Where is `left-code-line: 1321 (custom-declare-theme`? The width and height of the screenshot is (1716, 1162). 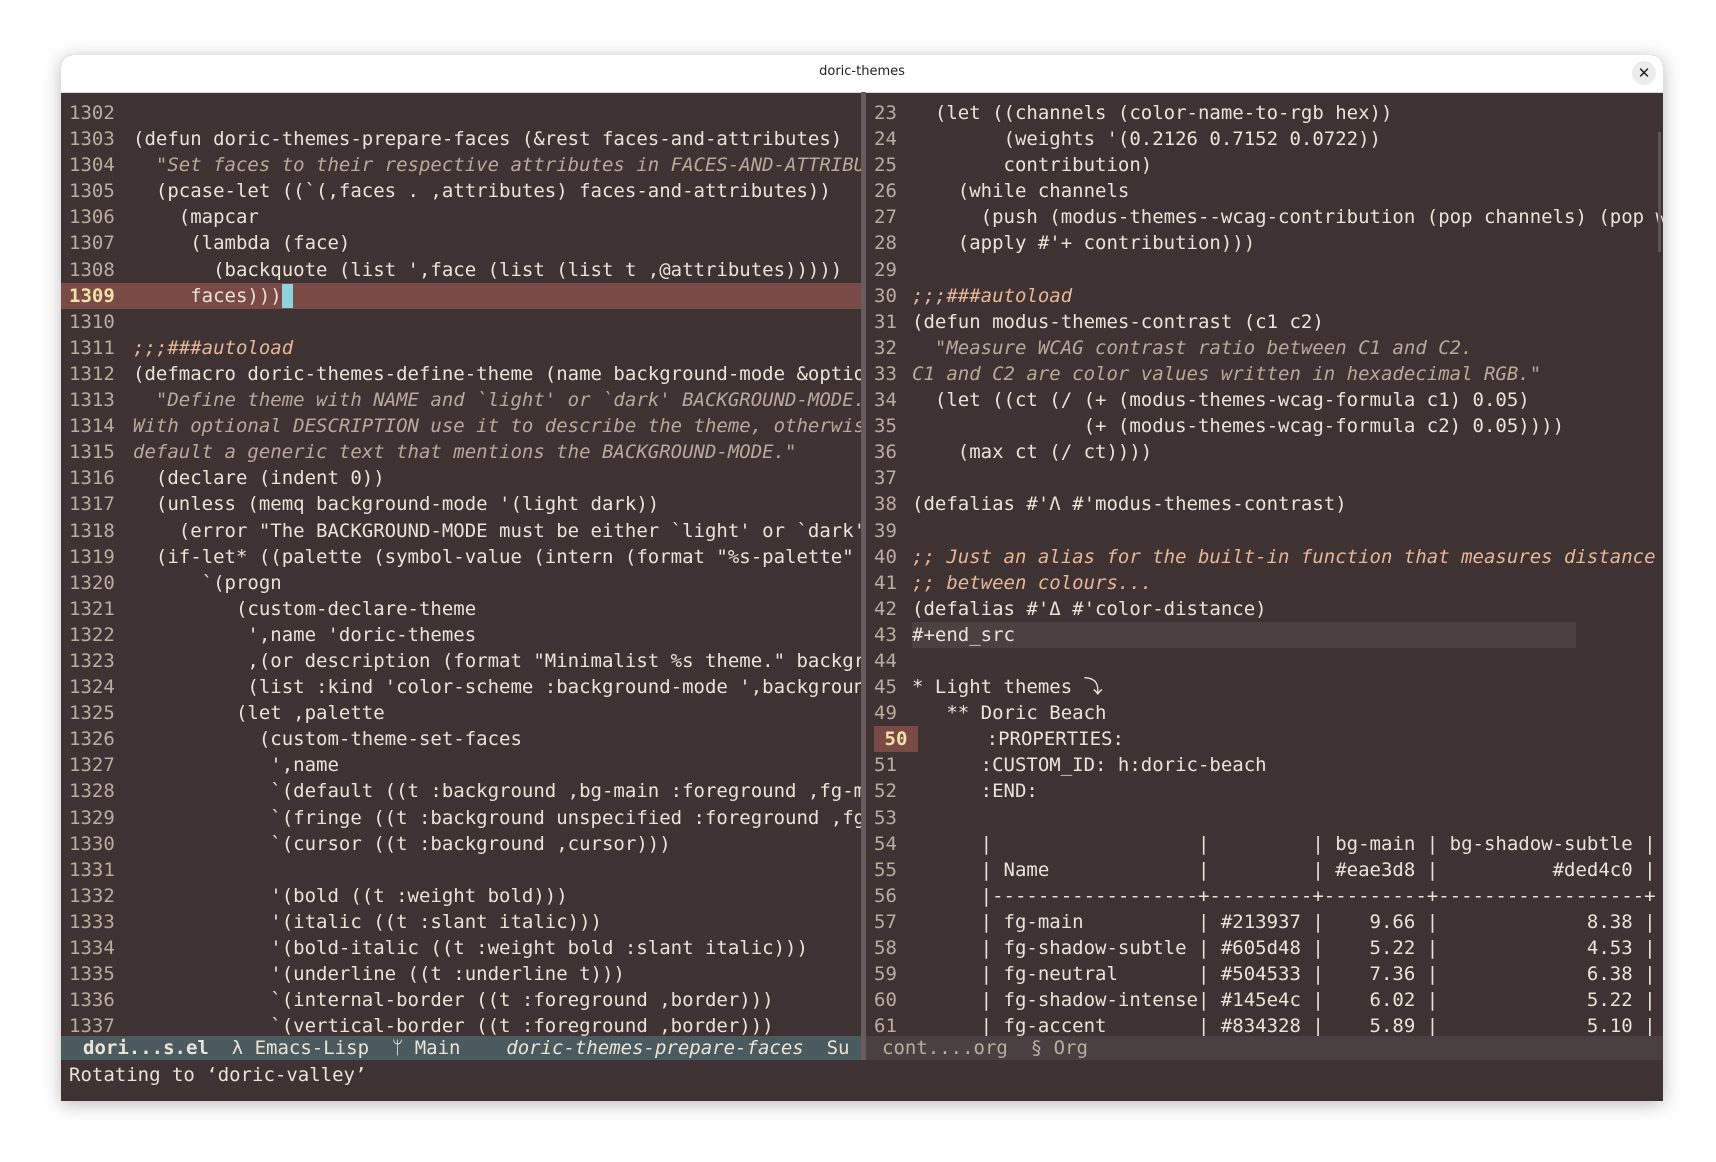 left-code-line: 1321 (custom-declare-theme is located at coordinates (461, 609).